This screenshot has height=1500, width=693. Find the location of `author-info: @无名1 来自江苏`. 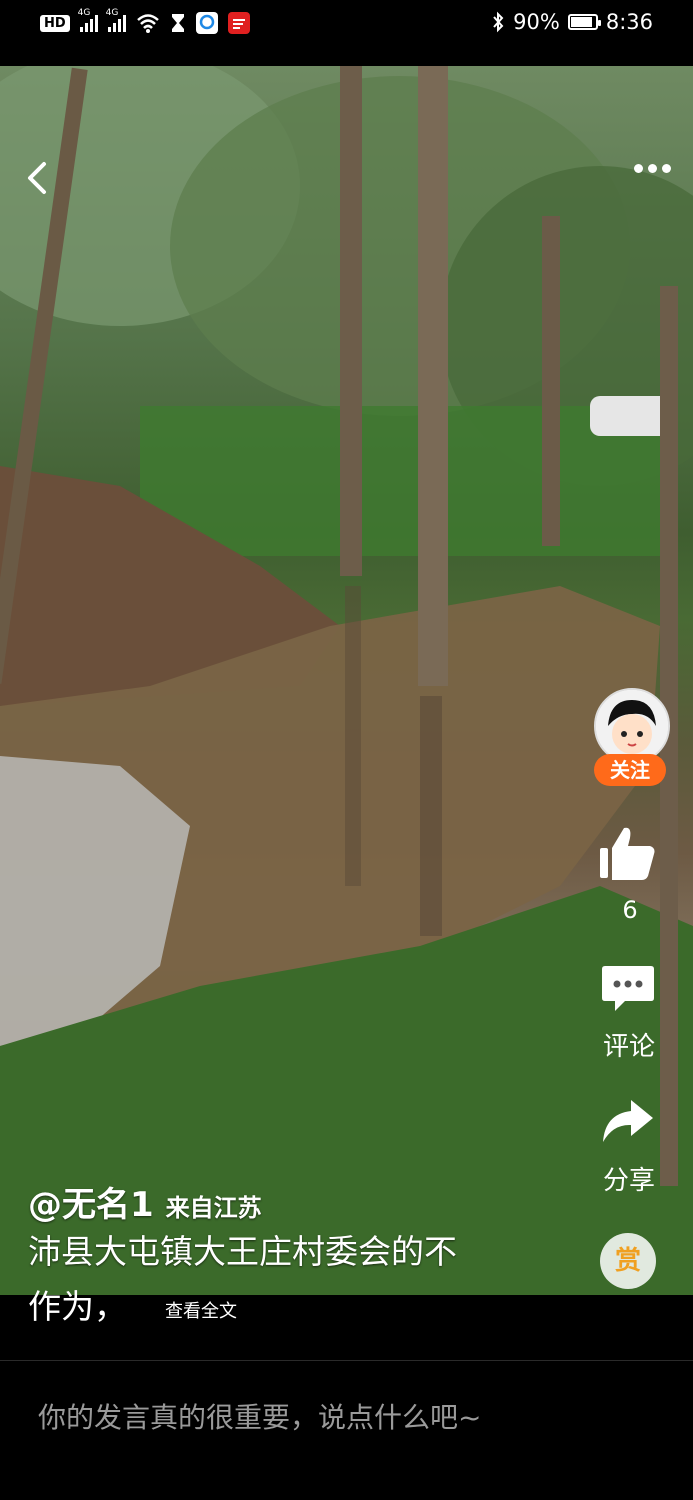

author-info: @无名1 来自江苏 is located at coordinates (145, 1201).